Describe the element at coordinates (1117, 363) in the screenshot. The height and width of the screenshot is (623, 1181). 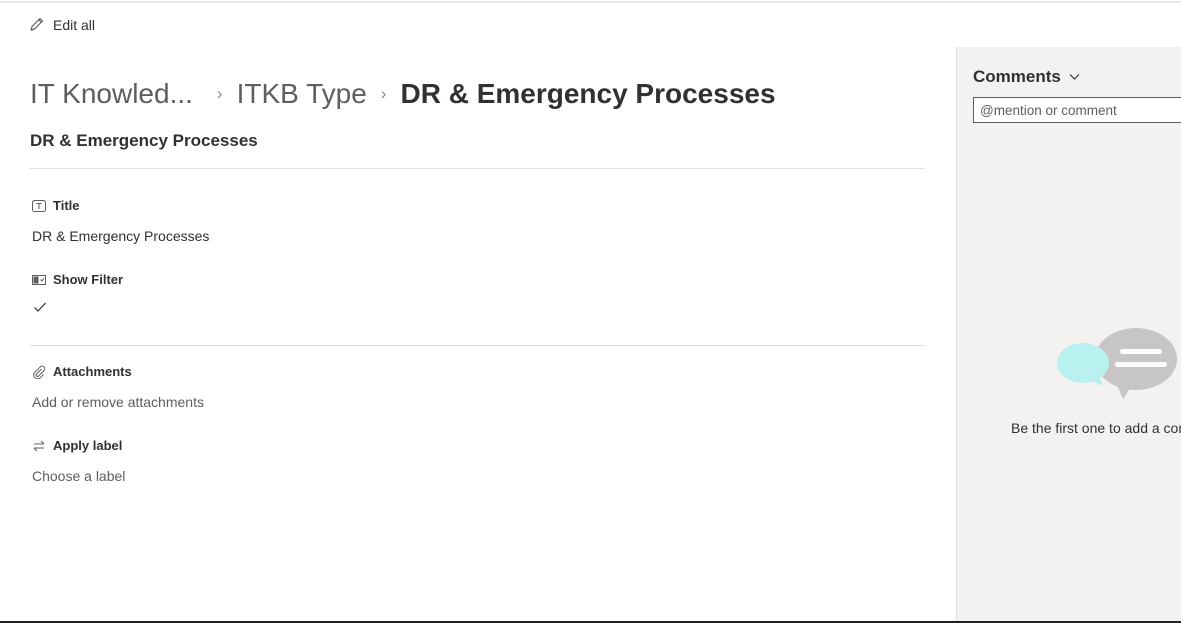
I see `comment-bubbles-illustration` at that location.